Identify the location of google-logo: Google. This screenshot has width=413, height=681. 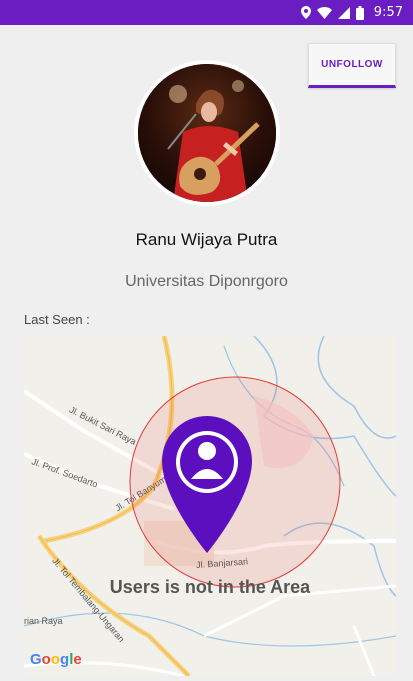
(56, 659).